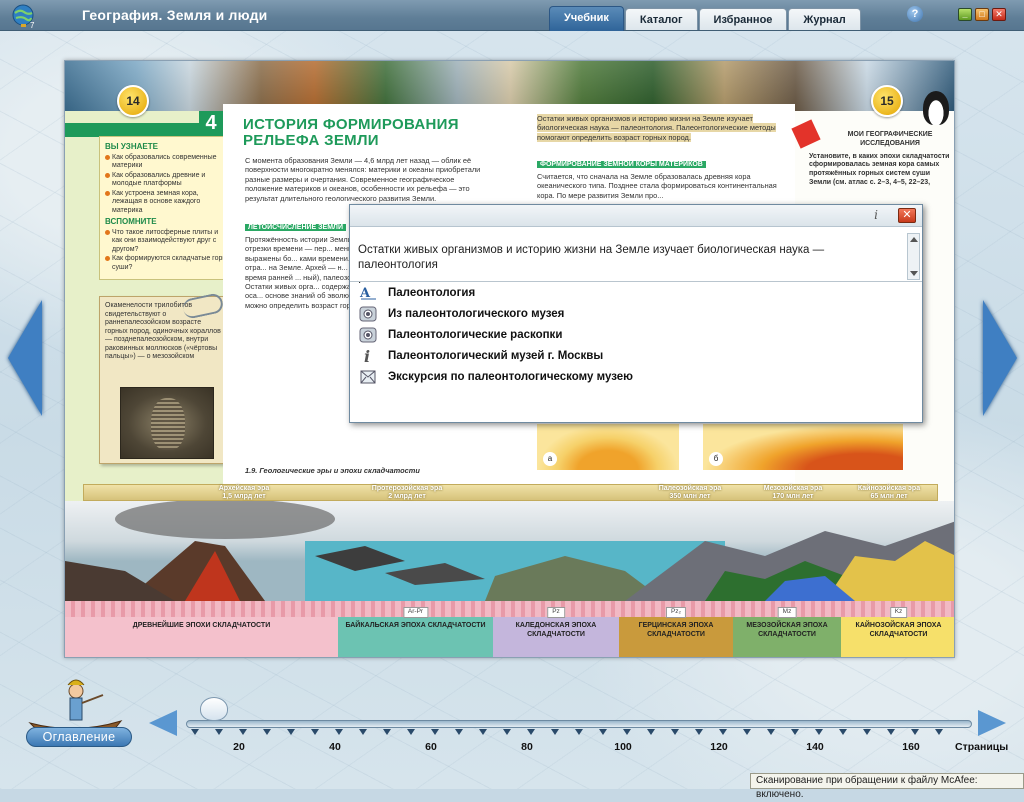 Image resolution: width=1024 pixels, height=802 pixels. Describe the element at coordinates (527, 747) in the screenshot. I see `page-scale-label: 80` at that location.